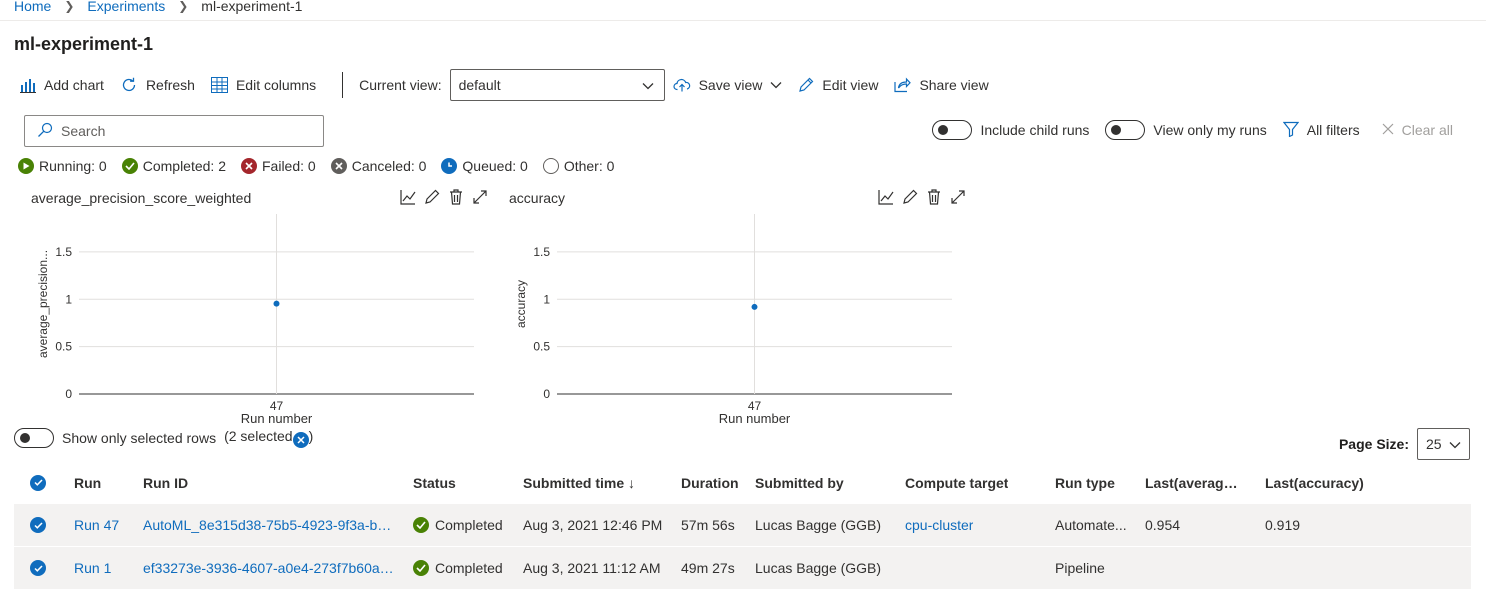  What do you see at coordinates (956, 483) in the screenshot?
I see `column-header-compute-target: Compute target` at bounding box center [956, 483].